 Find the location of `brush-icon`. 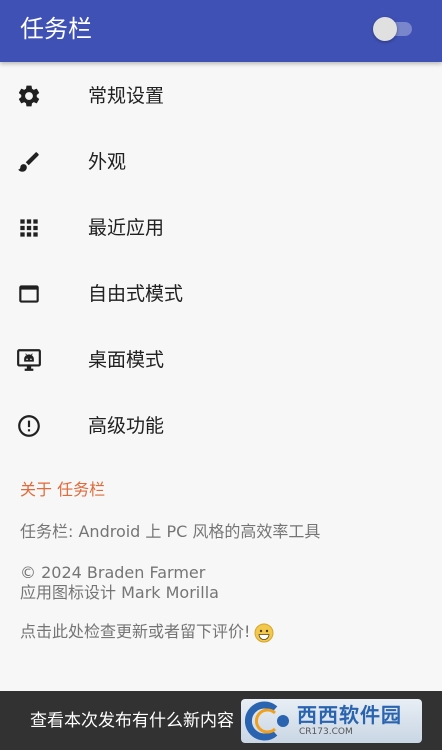

brush-icon is located at coordinates (29, 162).